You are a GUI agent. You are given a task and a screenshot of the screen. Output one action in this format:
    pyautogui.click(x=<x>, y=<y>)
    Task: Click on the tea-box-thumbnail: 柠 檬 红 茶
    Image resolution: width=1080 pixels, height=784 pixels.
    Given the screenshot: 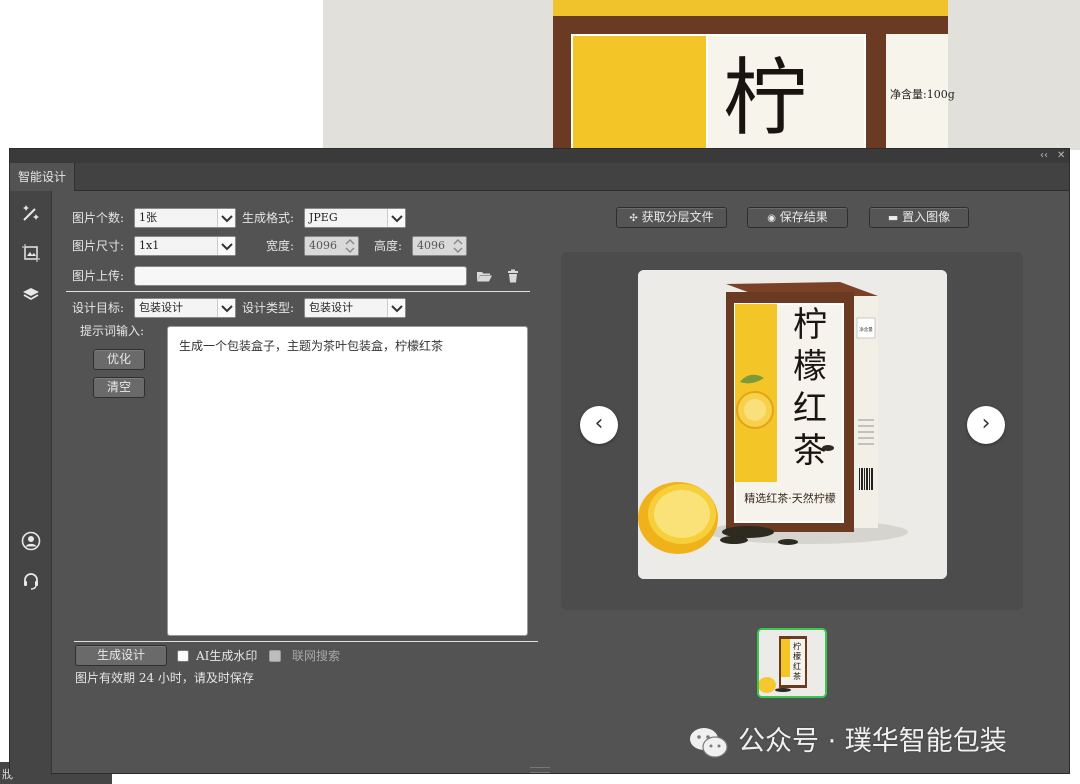 What is the action you would take?
    pyautogui.click(x=792, y=663)
    